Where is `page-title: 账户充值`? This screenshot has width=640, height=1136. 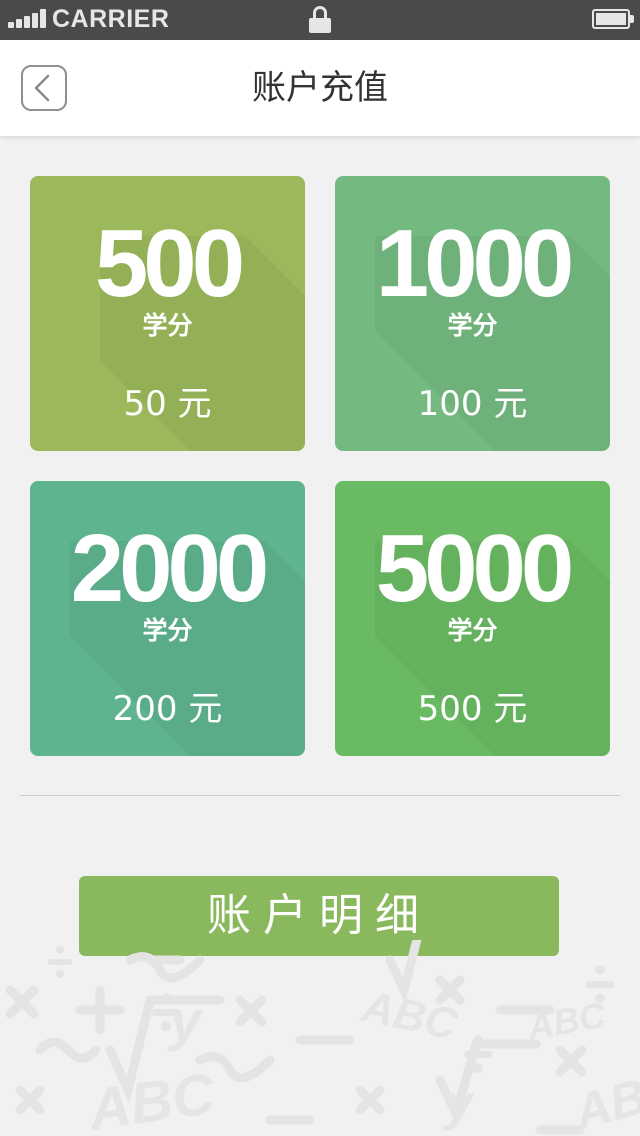 page-title: 账户充值 is located at coordinates (320, 88).